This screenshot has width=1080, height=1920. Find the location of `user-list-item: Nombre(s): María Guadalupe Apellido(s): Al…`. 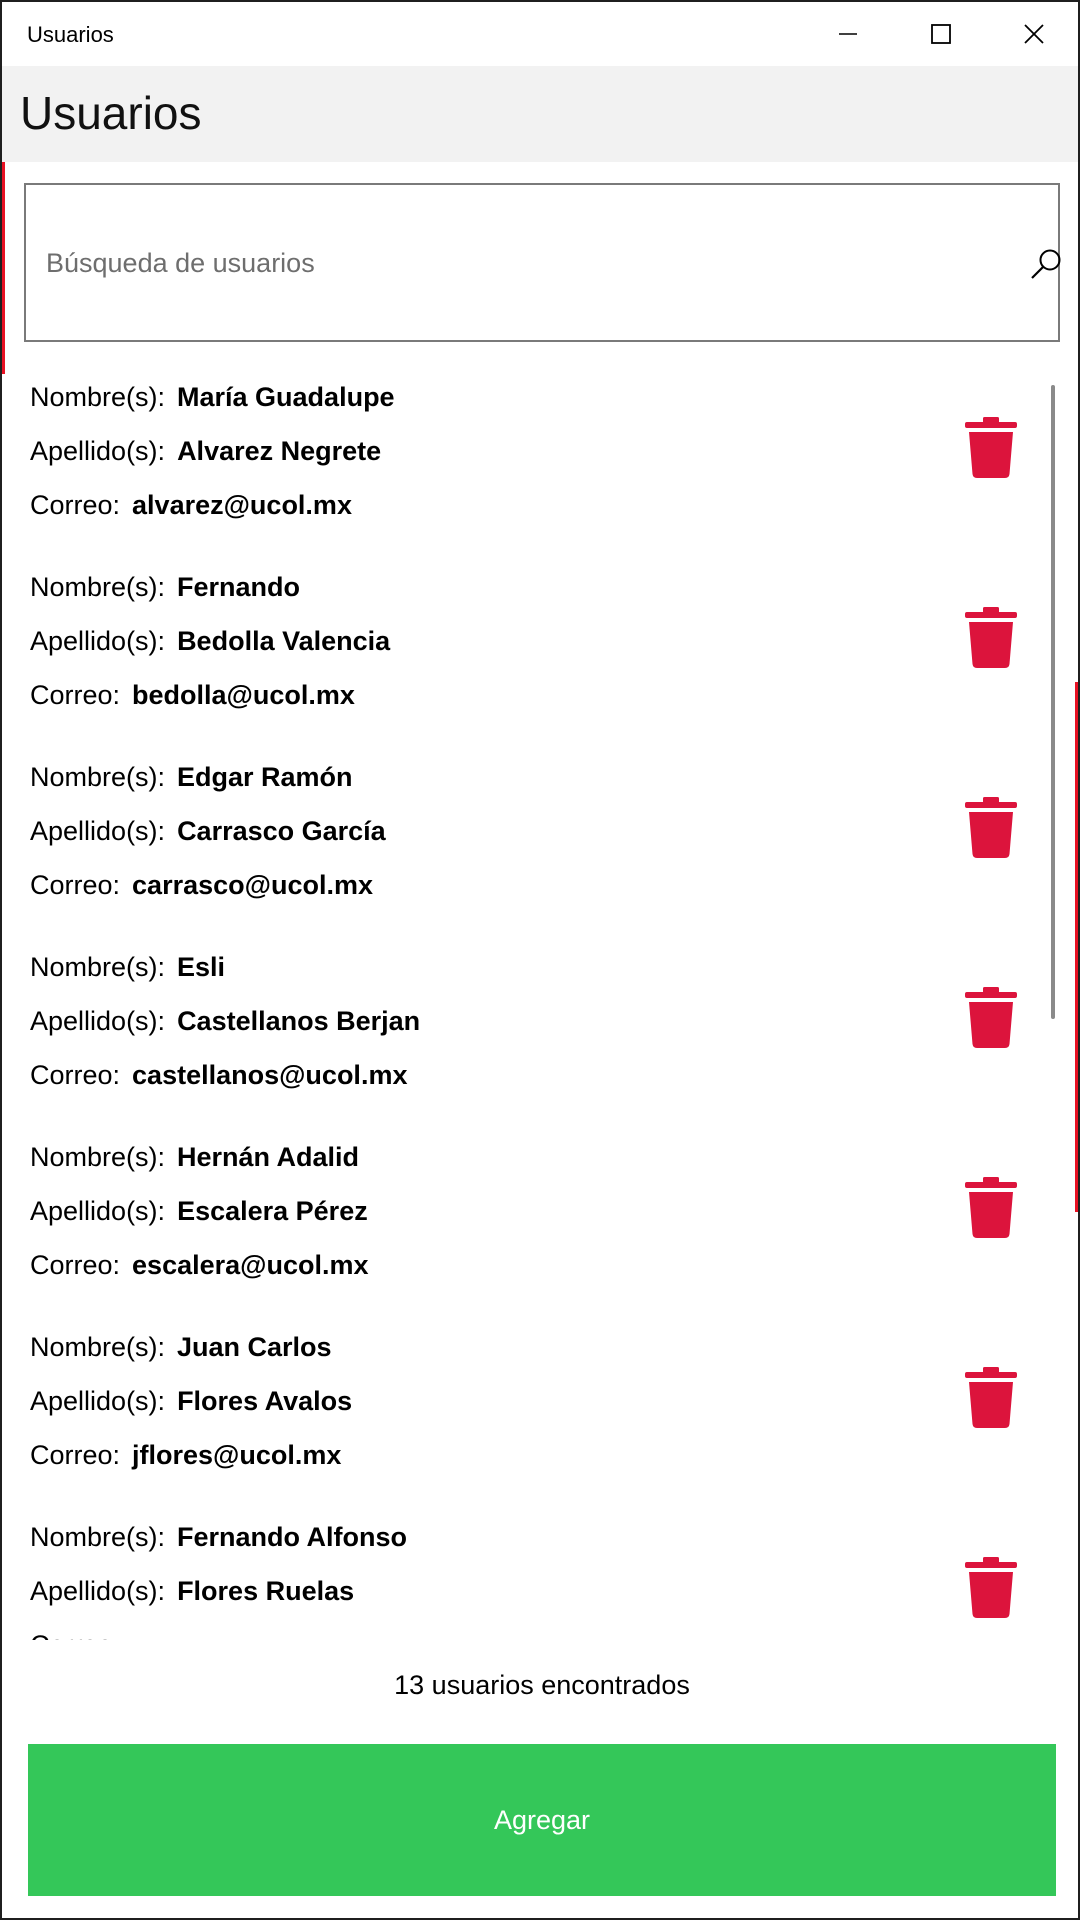

user-list-item: Nombre(s): María Guadalupe Apellido(s): Al… is located at coordinates (532, 467).